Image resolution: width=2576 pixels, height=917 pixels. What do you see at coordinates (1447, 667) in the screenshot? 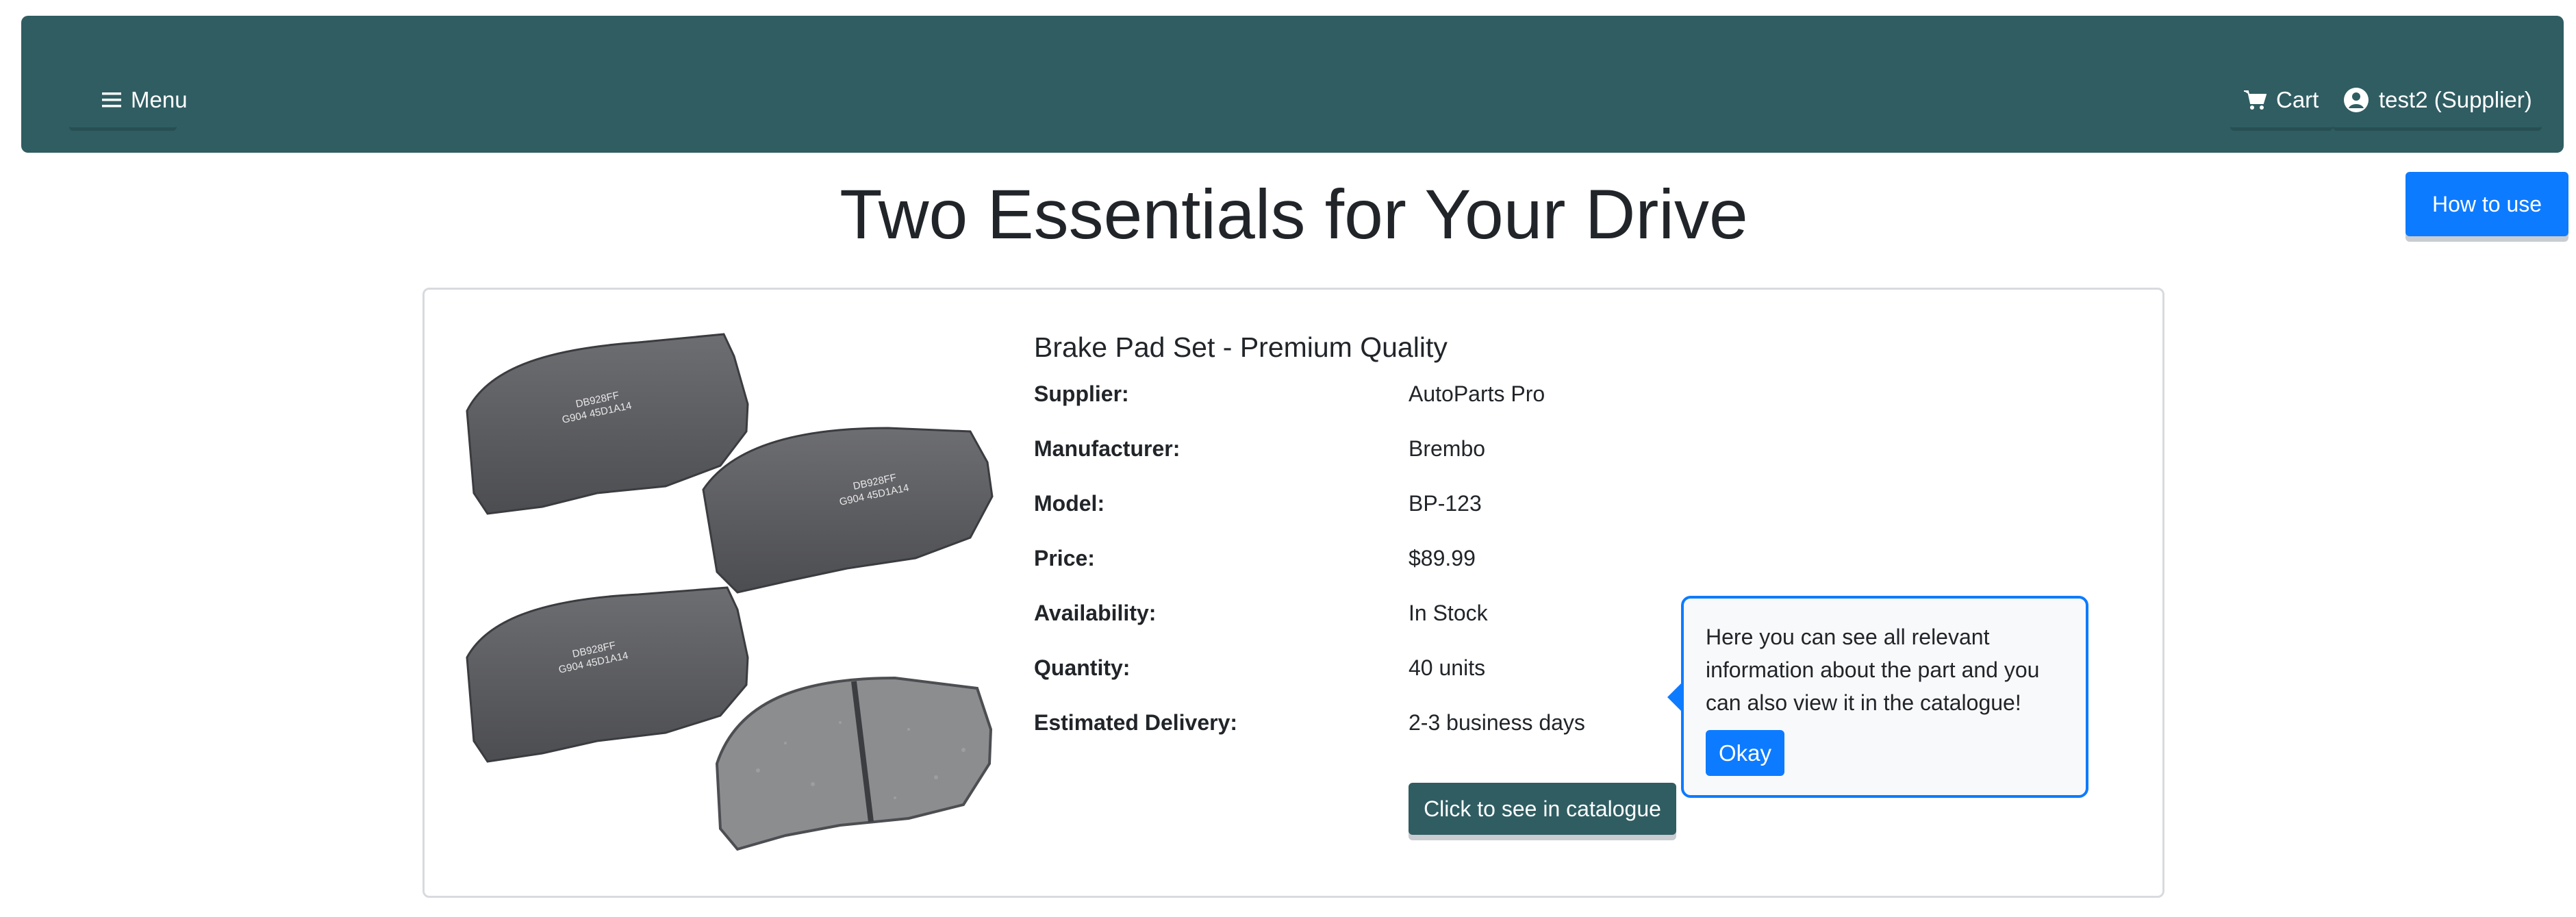
I see `quantity-value: 40 units` at bounding box center [1447, 667].